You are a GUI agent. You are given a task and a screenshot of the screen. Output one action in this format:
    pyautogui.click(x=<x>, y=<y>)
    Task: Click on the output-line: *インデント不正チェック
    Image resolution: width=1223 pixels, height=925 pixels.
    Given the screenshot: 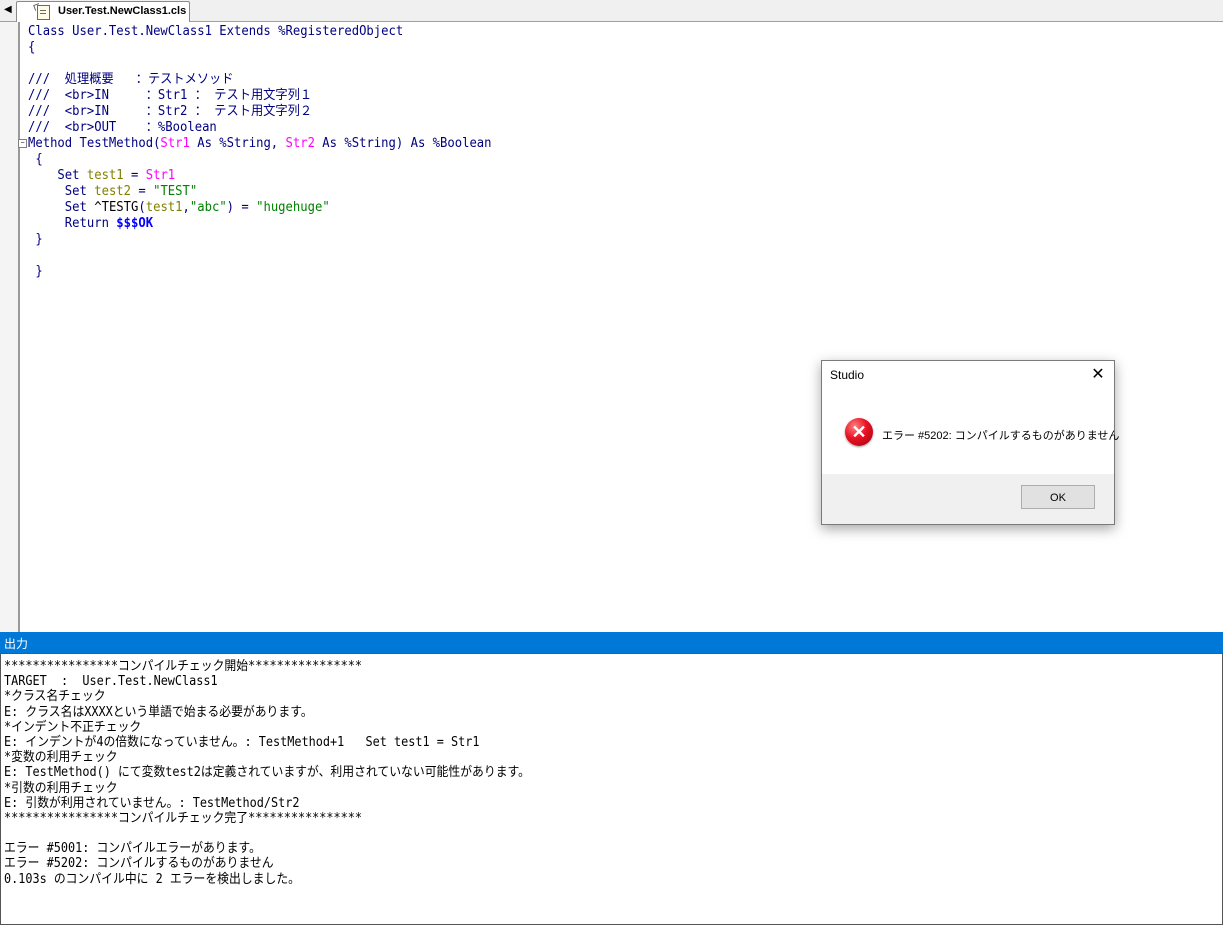 What is the action you would take?
    pyautogui.click(x=73, y=727)
    